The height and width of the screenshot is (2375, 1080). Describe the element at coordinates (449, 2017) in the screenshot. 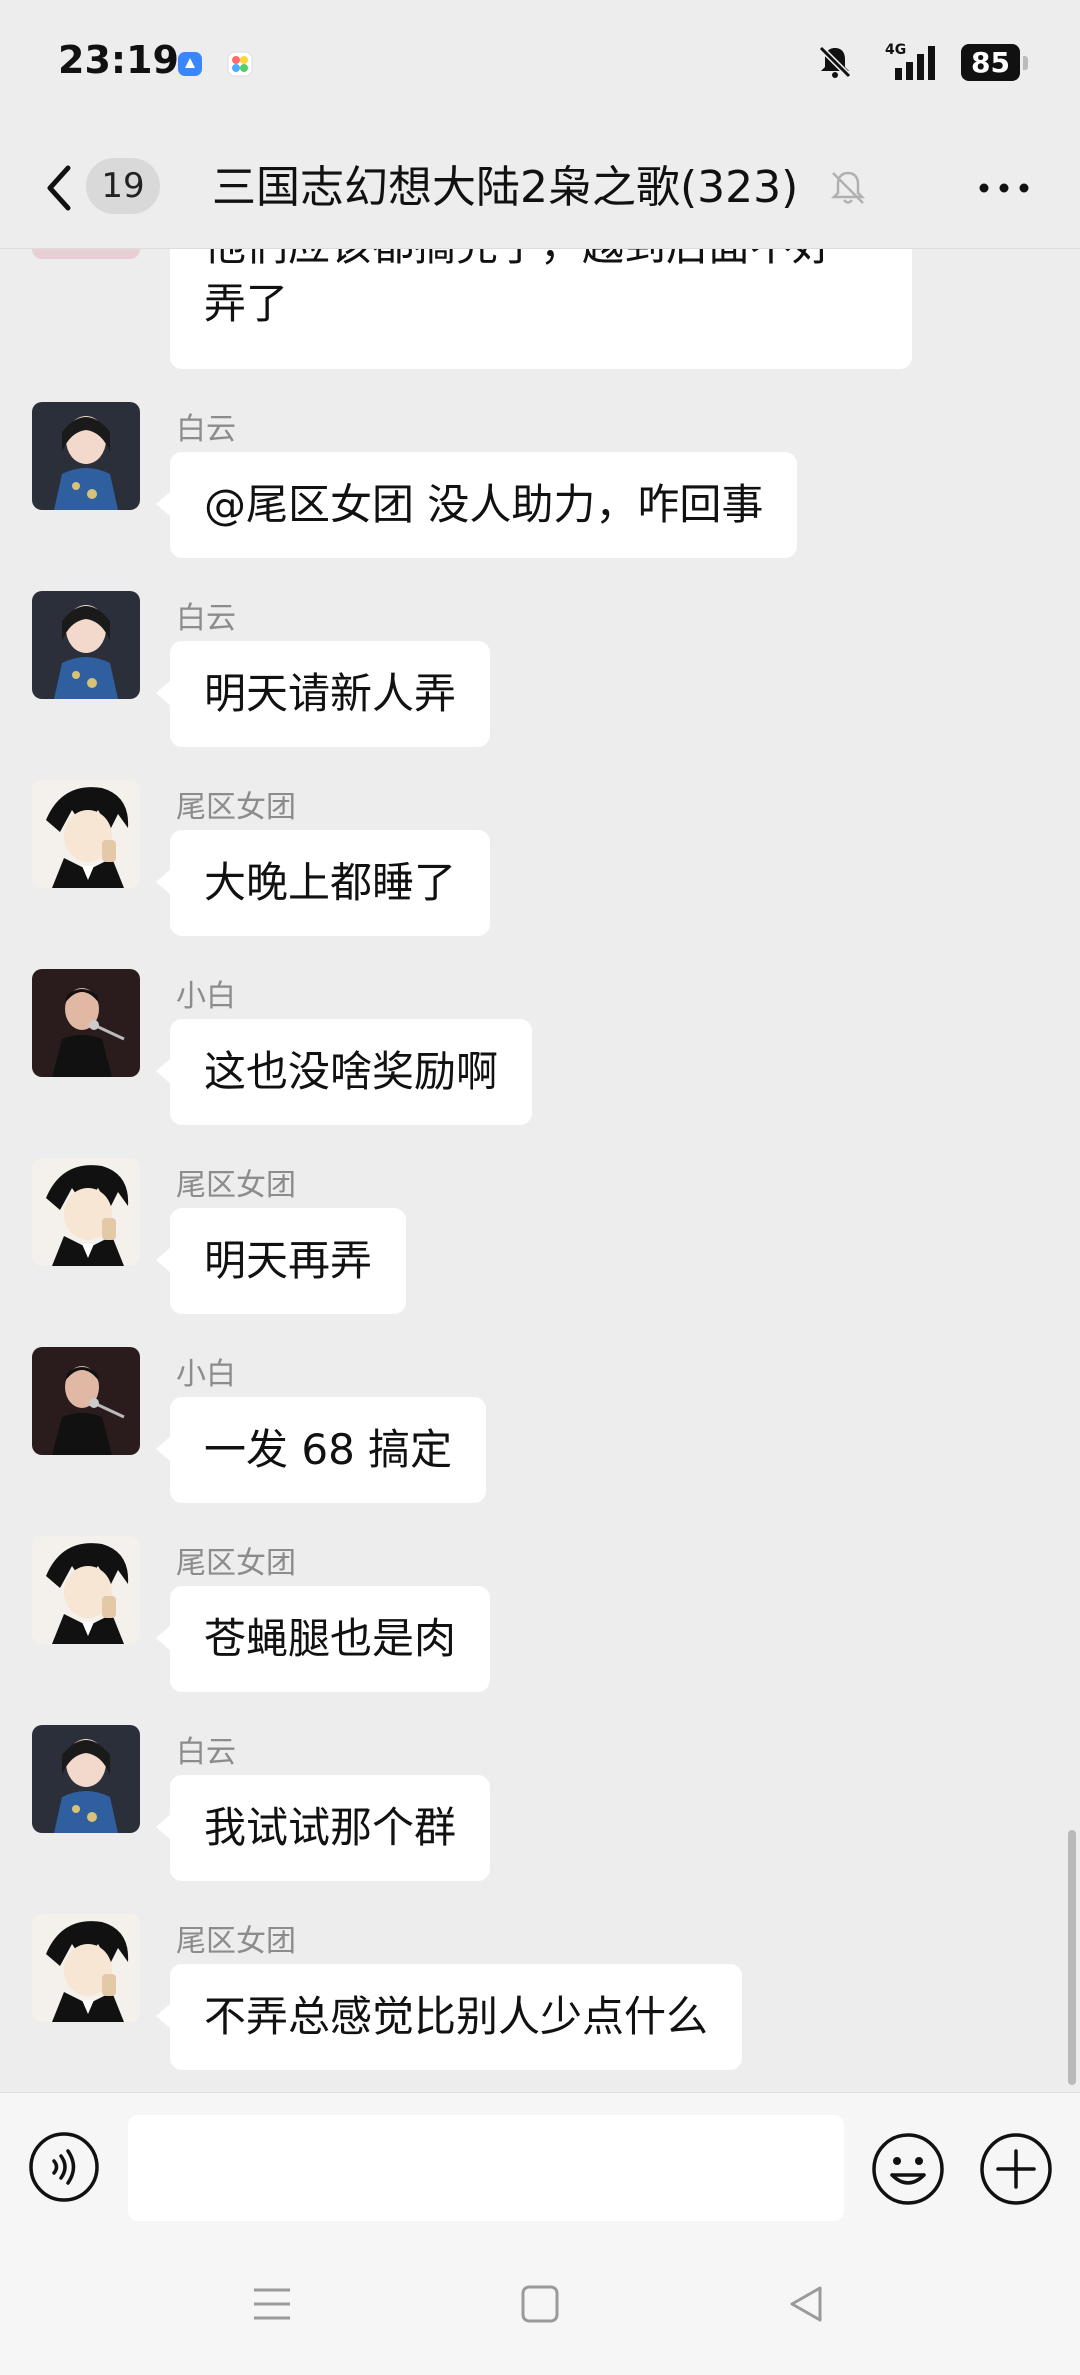

I see `message-bubble: 不弄总感觉比别人少点什么` at that location.